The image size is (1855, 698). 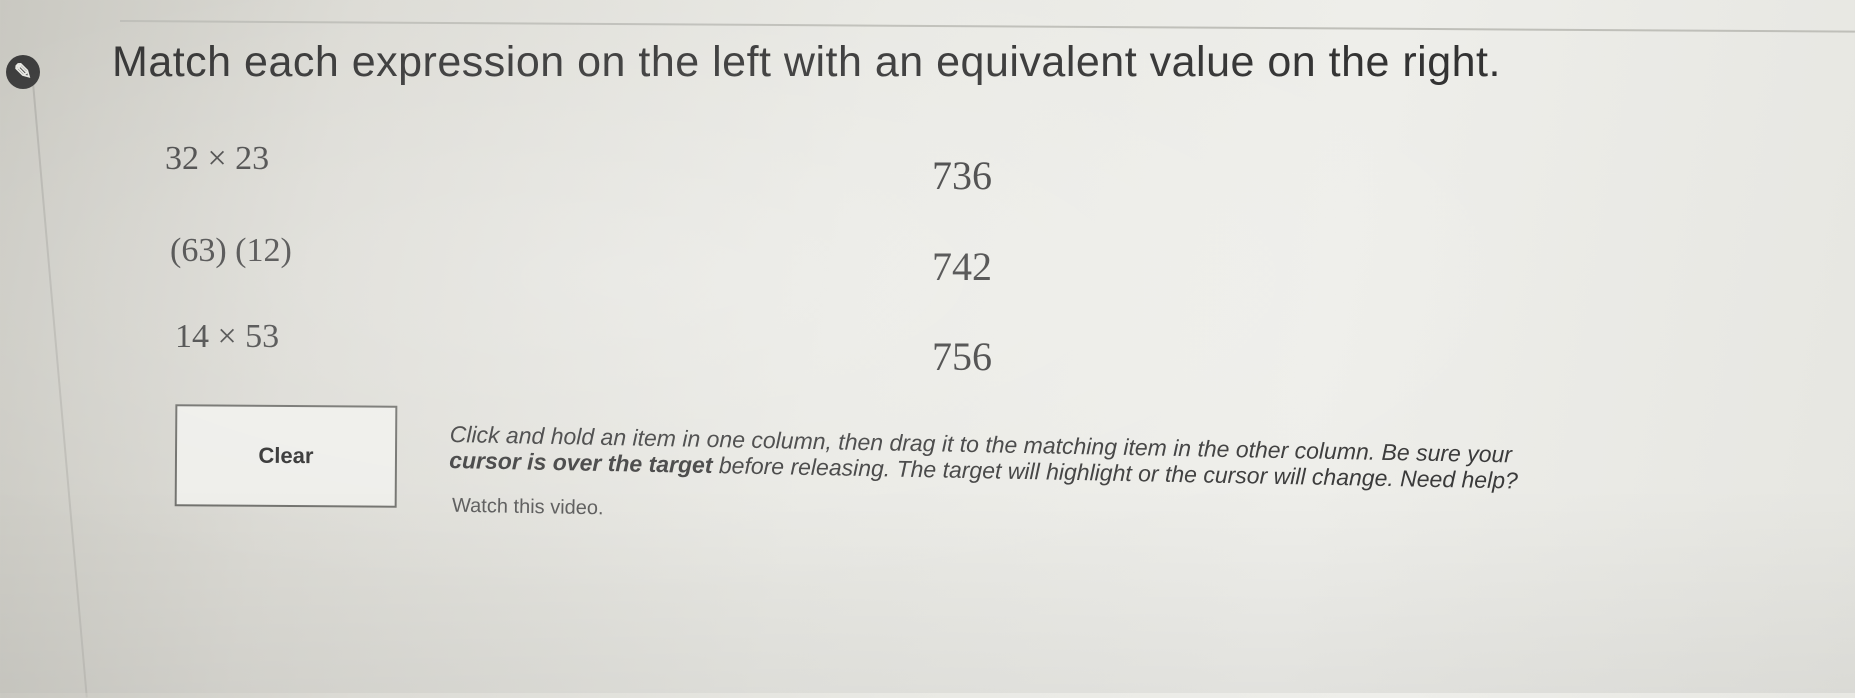 What do you see at coordinates (59, 378) in the screenshot?
I see `panel-left-edge` at bounding box center [59, 378].